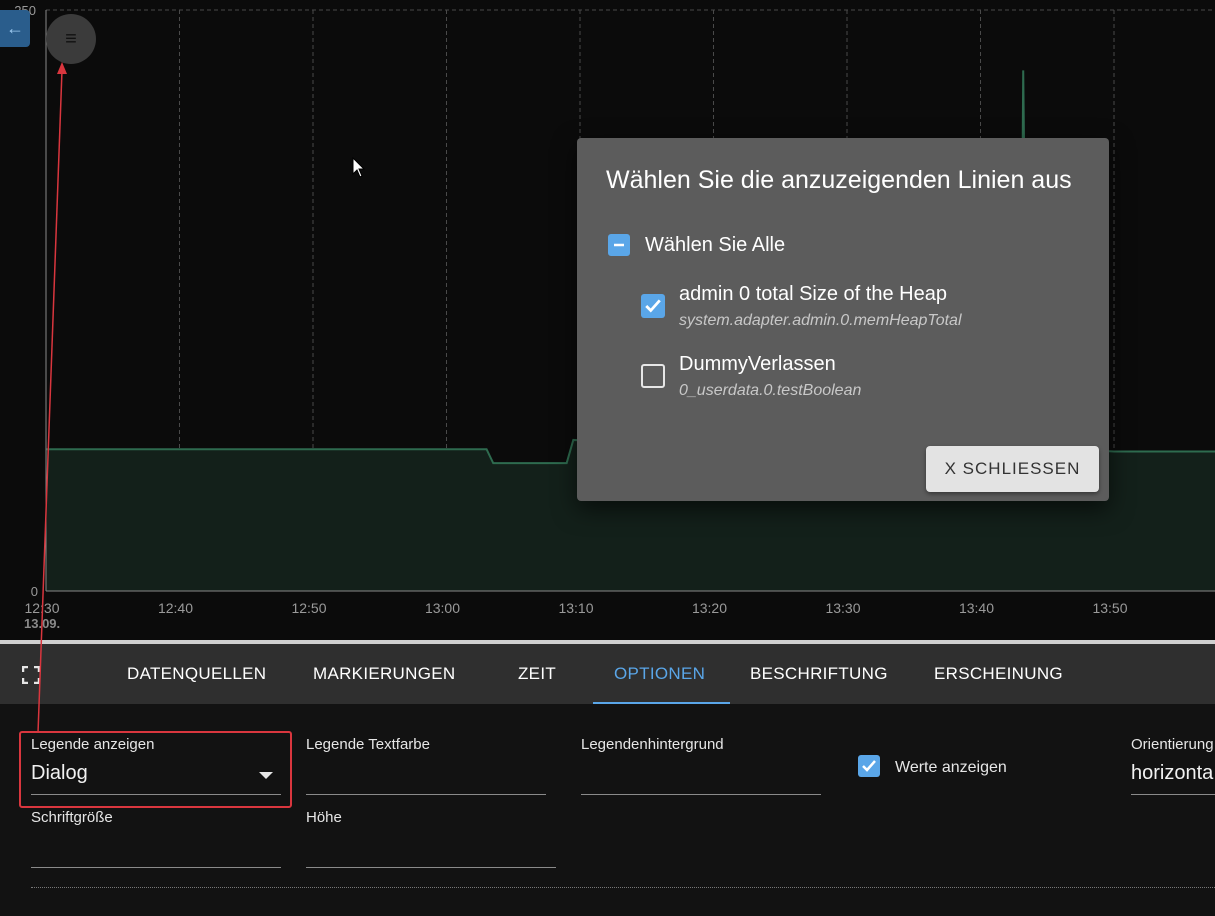 This screenshot has width=1215, height=916. I want to click on show-values-checkbox, so click(869, 766).